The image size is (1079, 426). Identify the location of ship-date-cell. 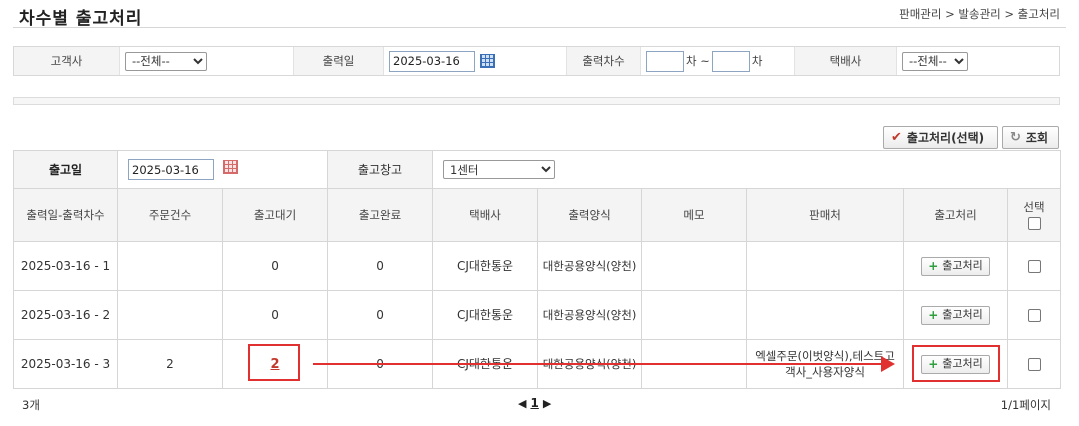
(222, 169).